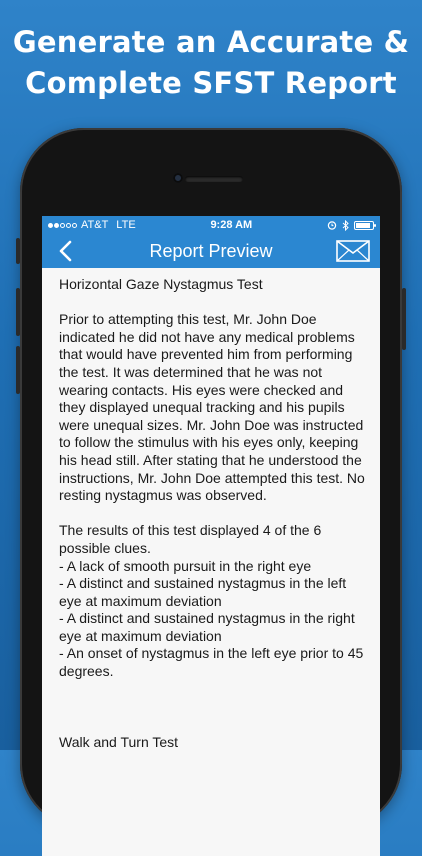  I want to click on status-bar: AT&T LTE 9:28 AM, so click(211, 225).